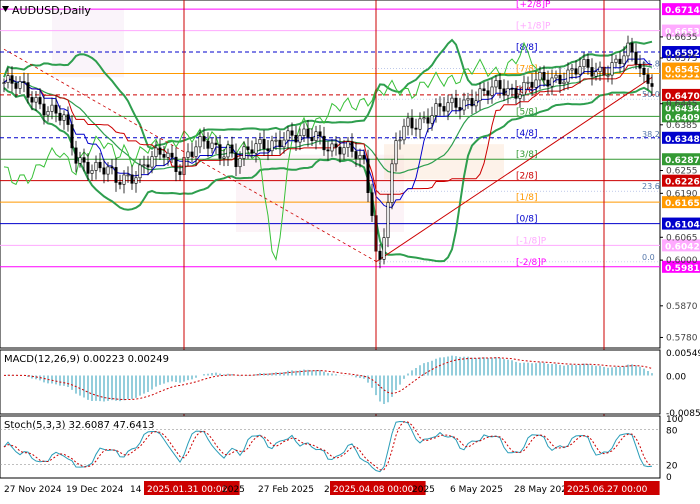  Describe the element at coordinates (423, 490) in the screenshot. I see `time-axis-label: 2025` at that location.